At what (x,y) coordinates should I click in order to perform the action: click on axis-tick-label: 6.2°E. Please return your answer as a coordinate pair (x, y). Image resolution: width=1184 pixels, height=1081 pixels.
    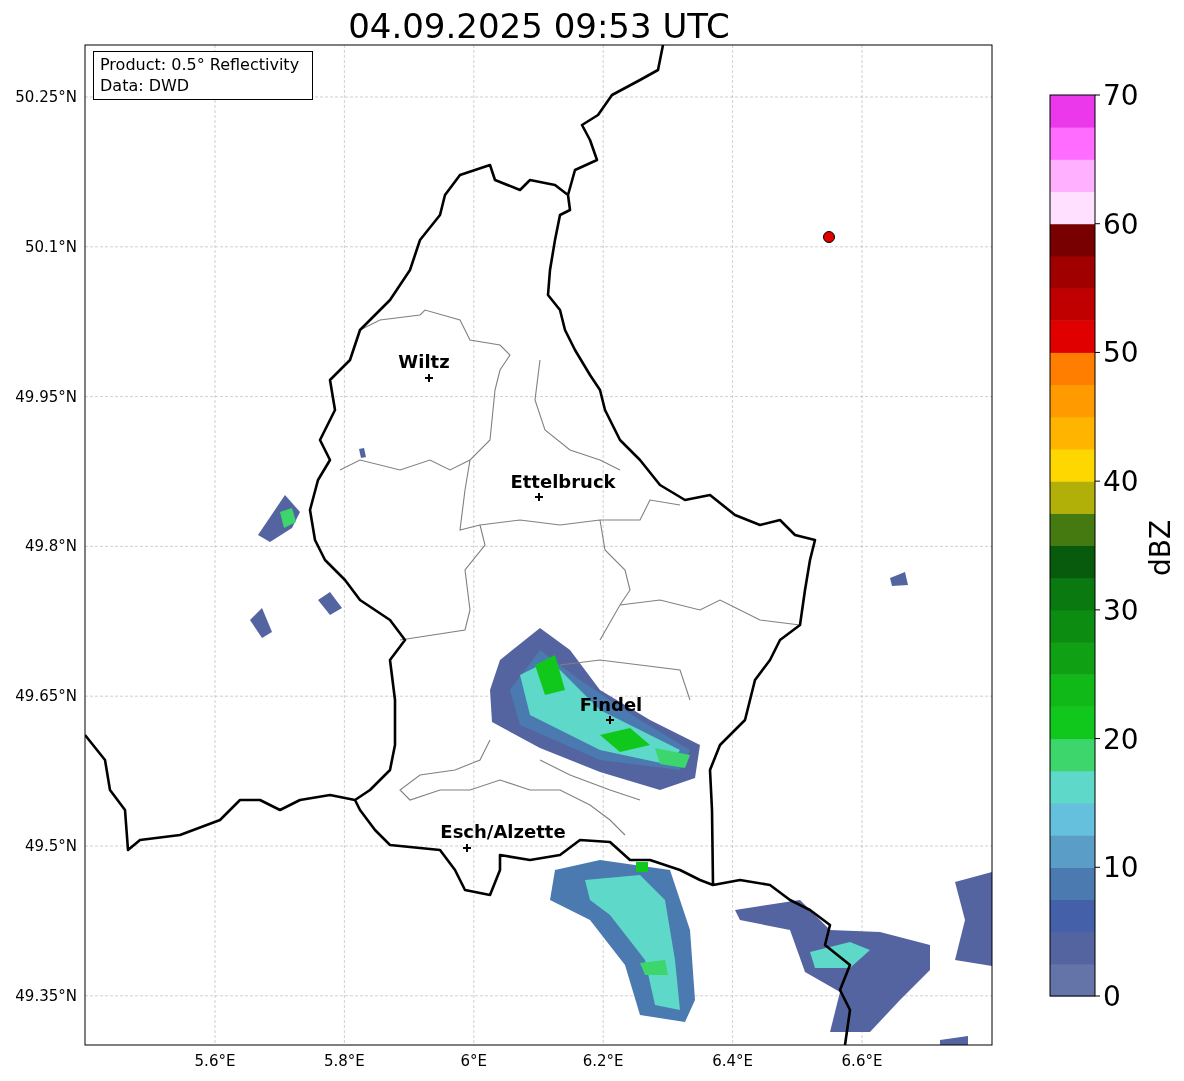
    Looking at the image, I should click on (603, 1061).